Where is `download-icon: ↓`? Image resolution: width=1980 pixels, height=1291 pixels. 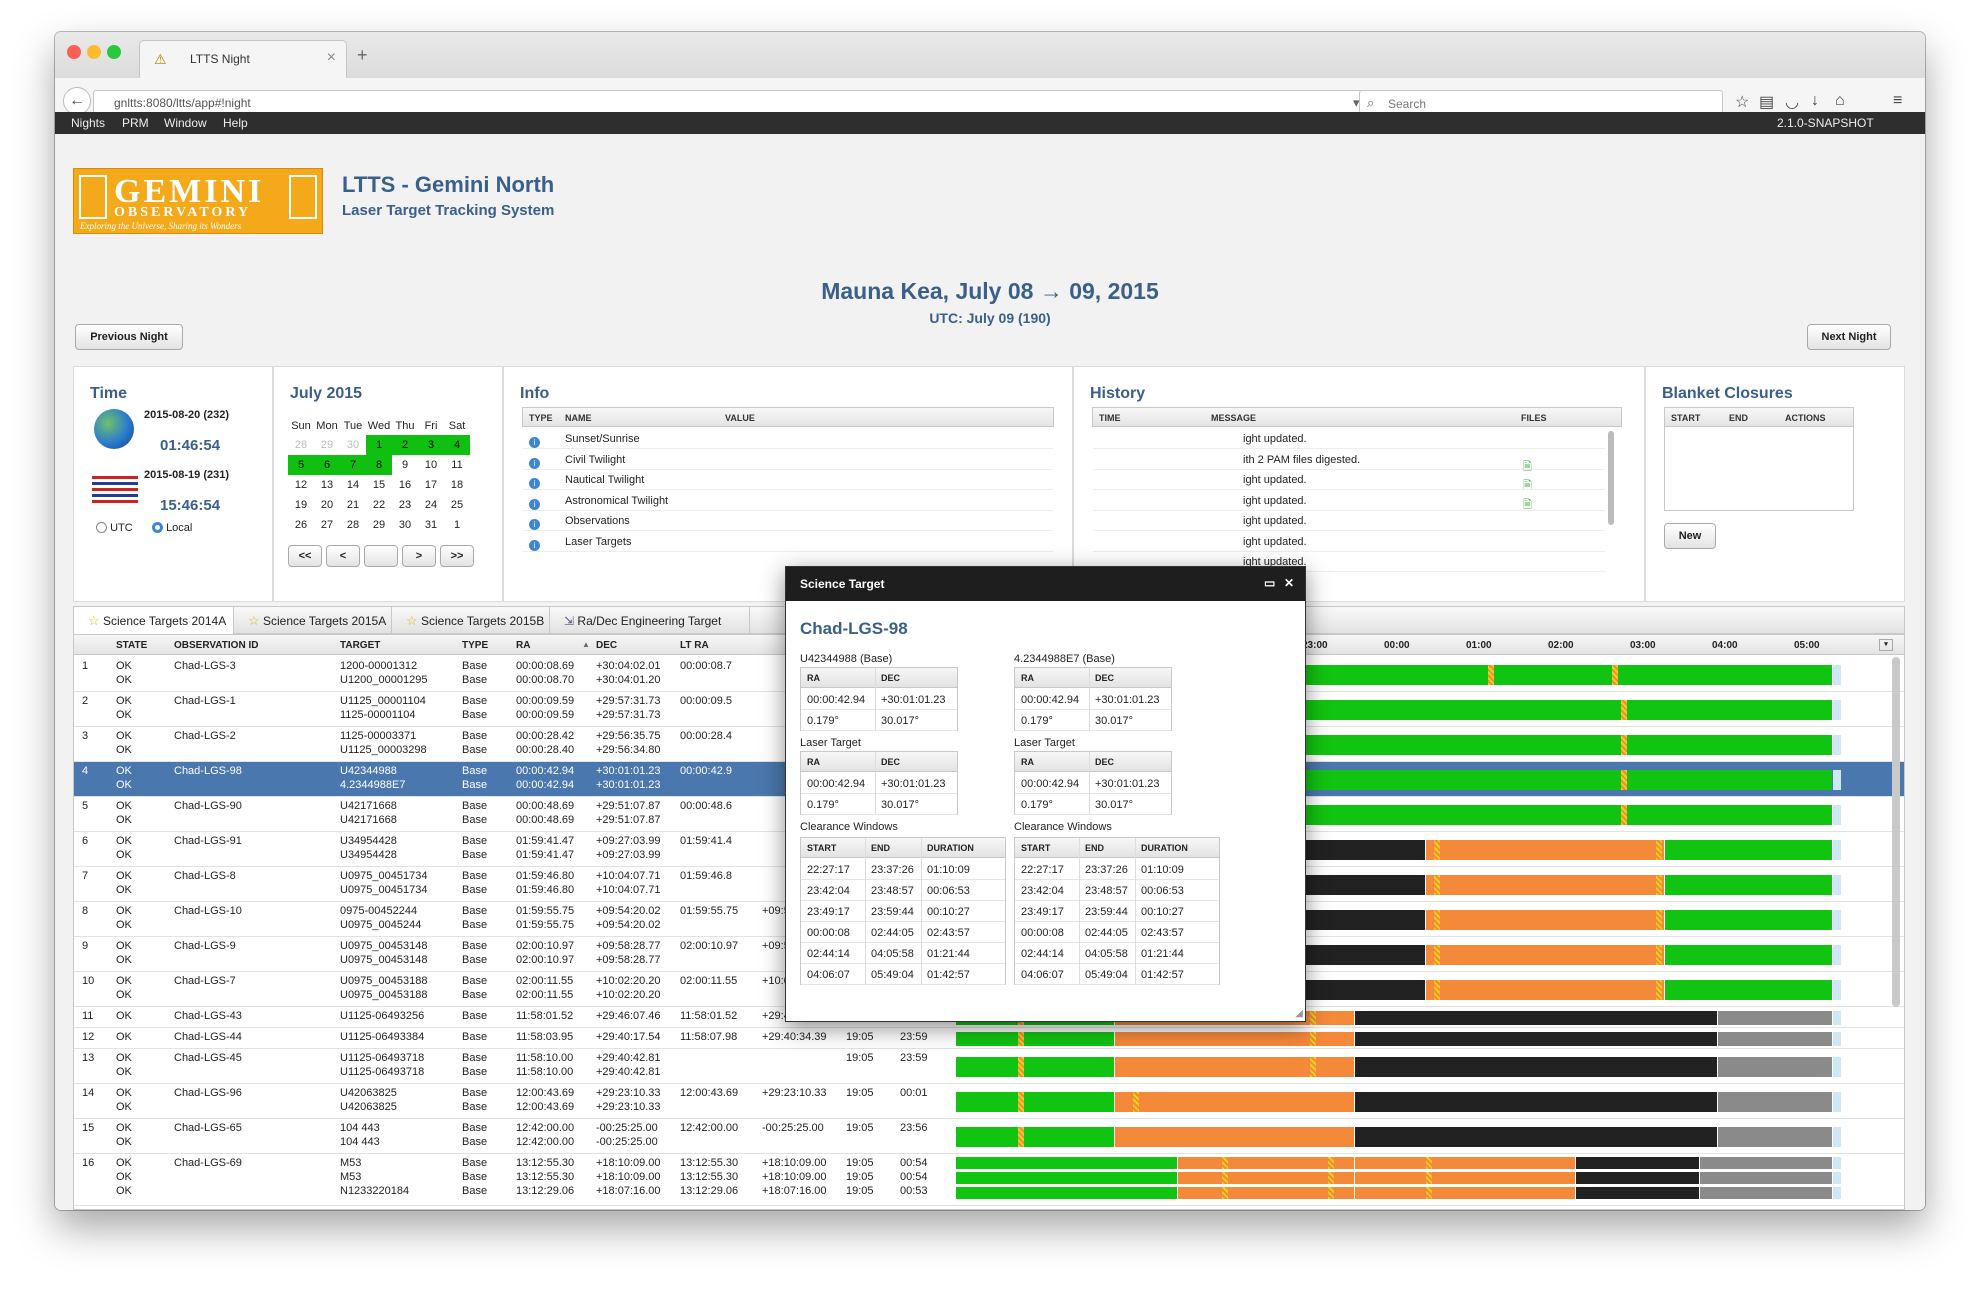
download-icon: ↓ is located at coordinates (1815, 101).